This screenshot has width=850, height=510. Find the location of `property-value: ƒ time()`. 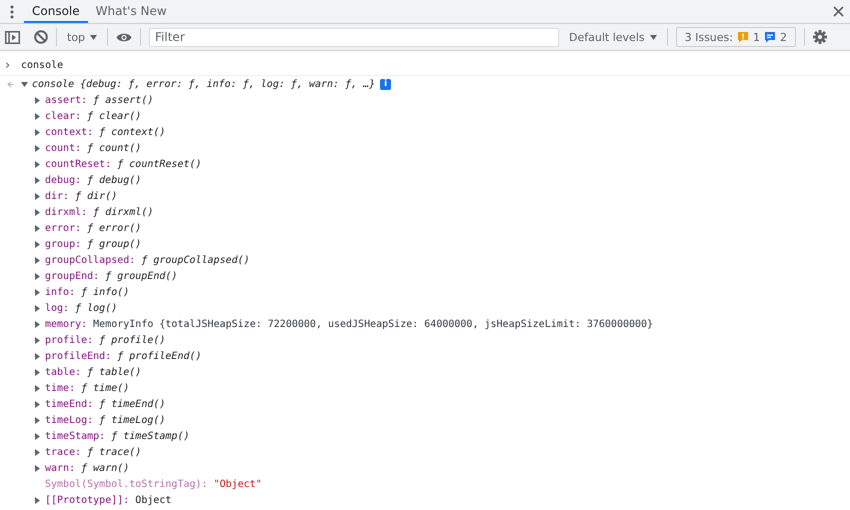

property-value: ƒ time() is located at coordinates (105, 388).